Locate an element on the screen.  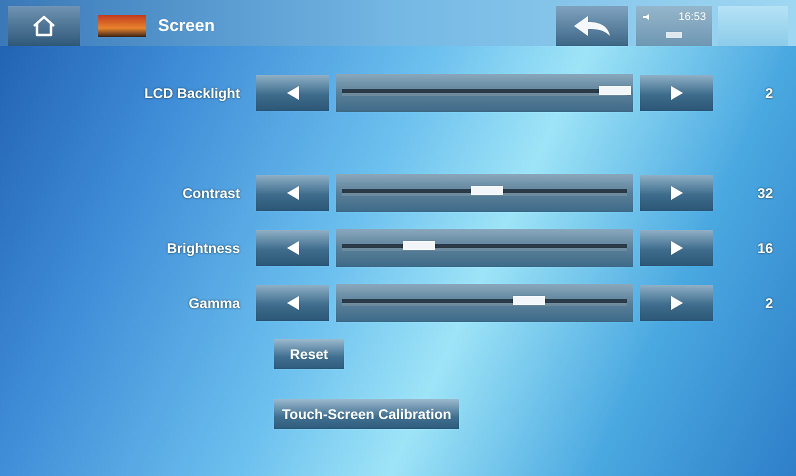
clock-time: 16:53 is located at coordinates (691, 17).